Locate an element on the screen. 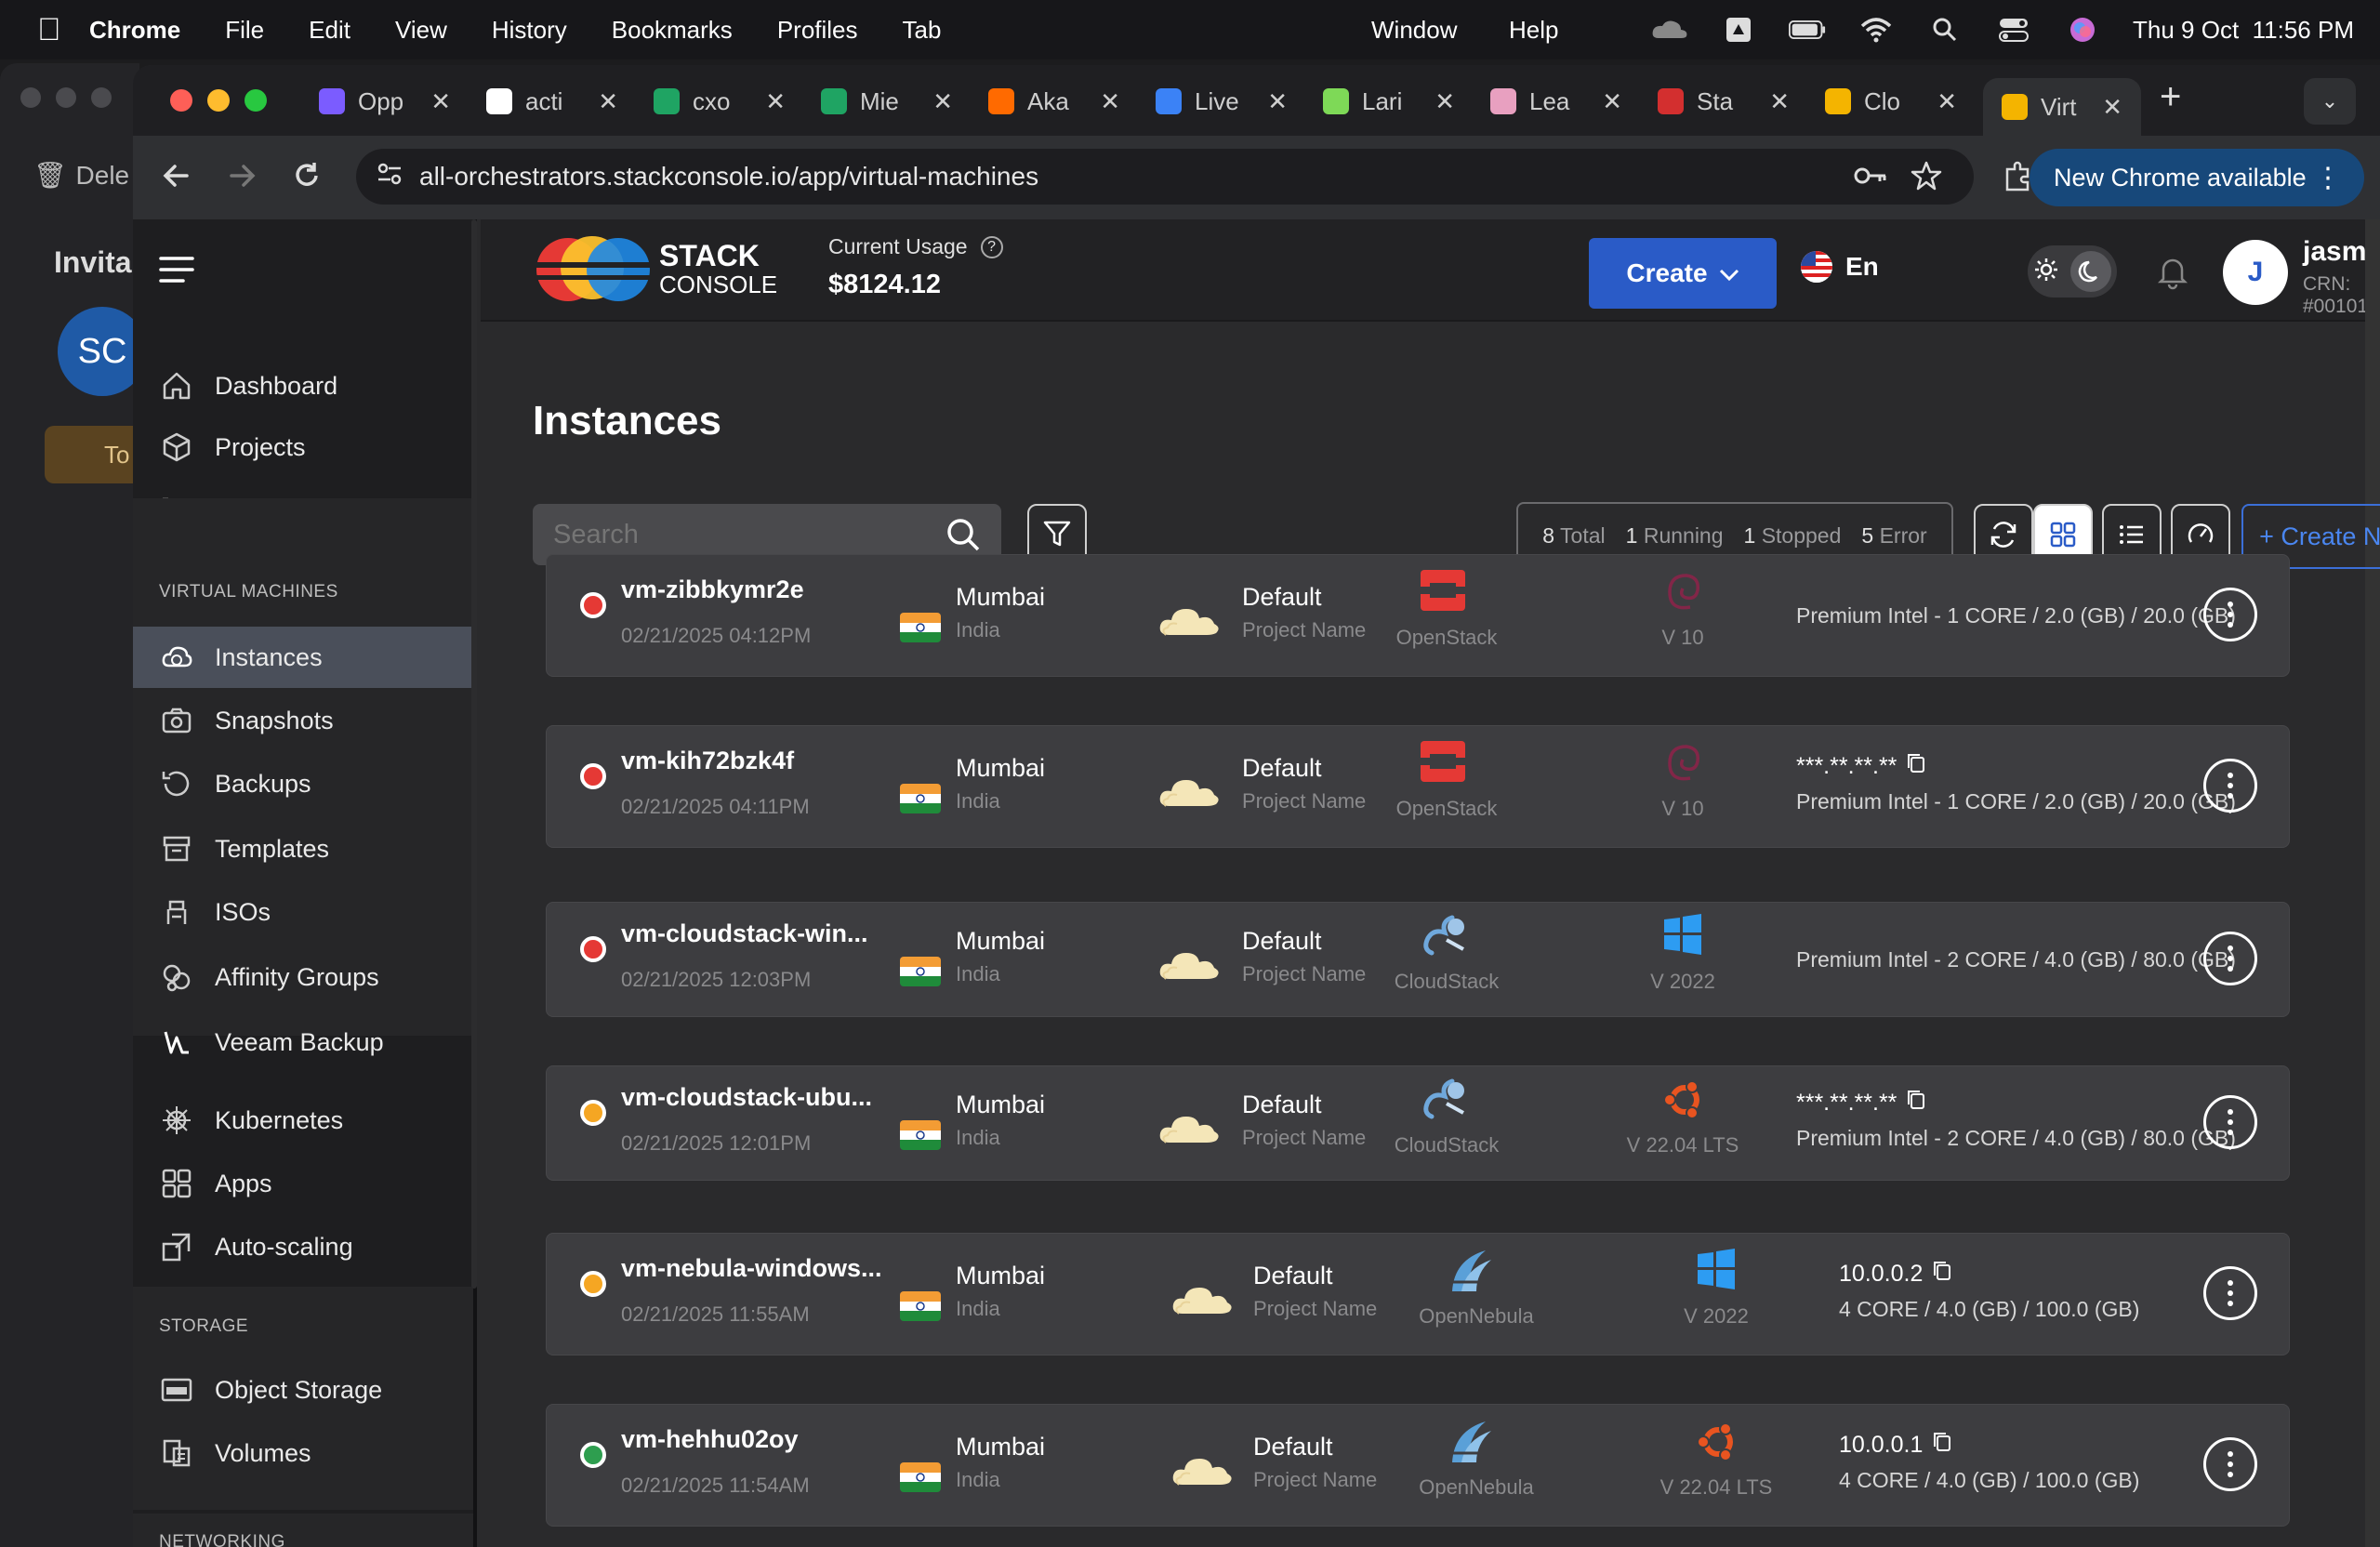  back-icon is located at coordinates (176, 178).